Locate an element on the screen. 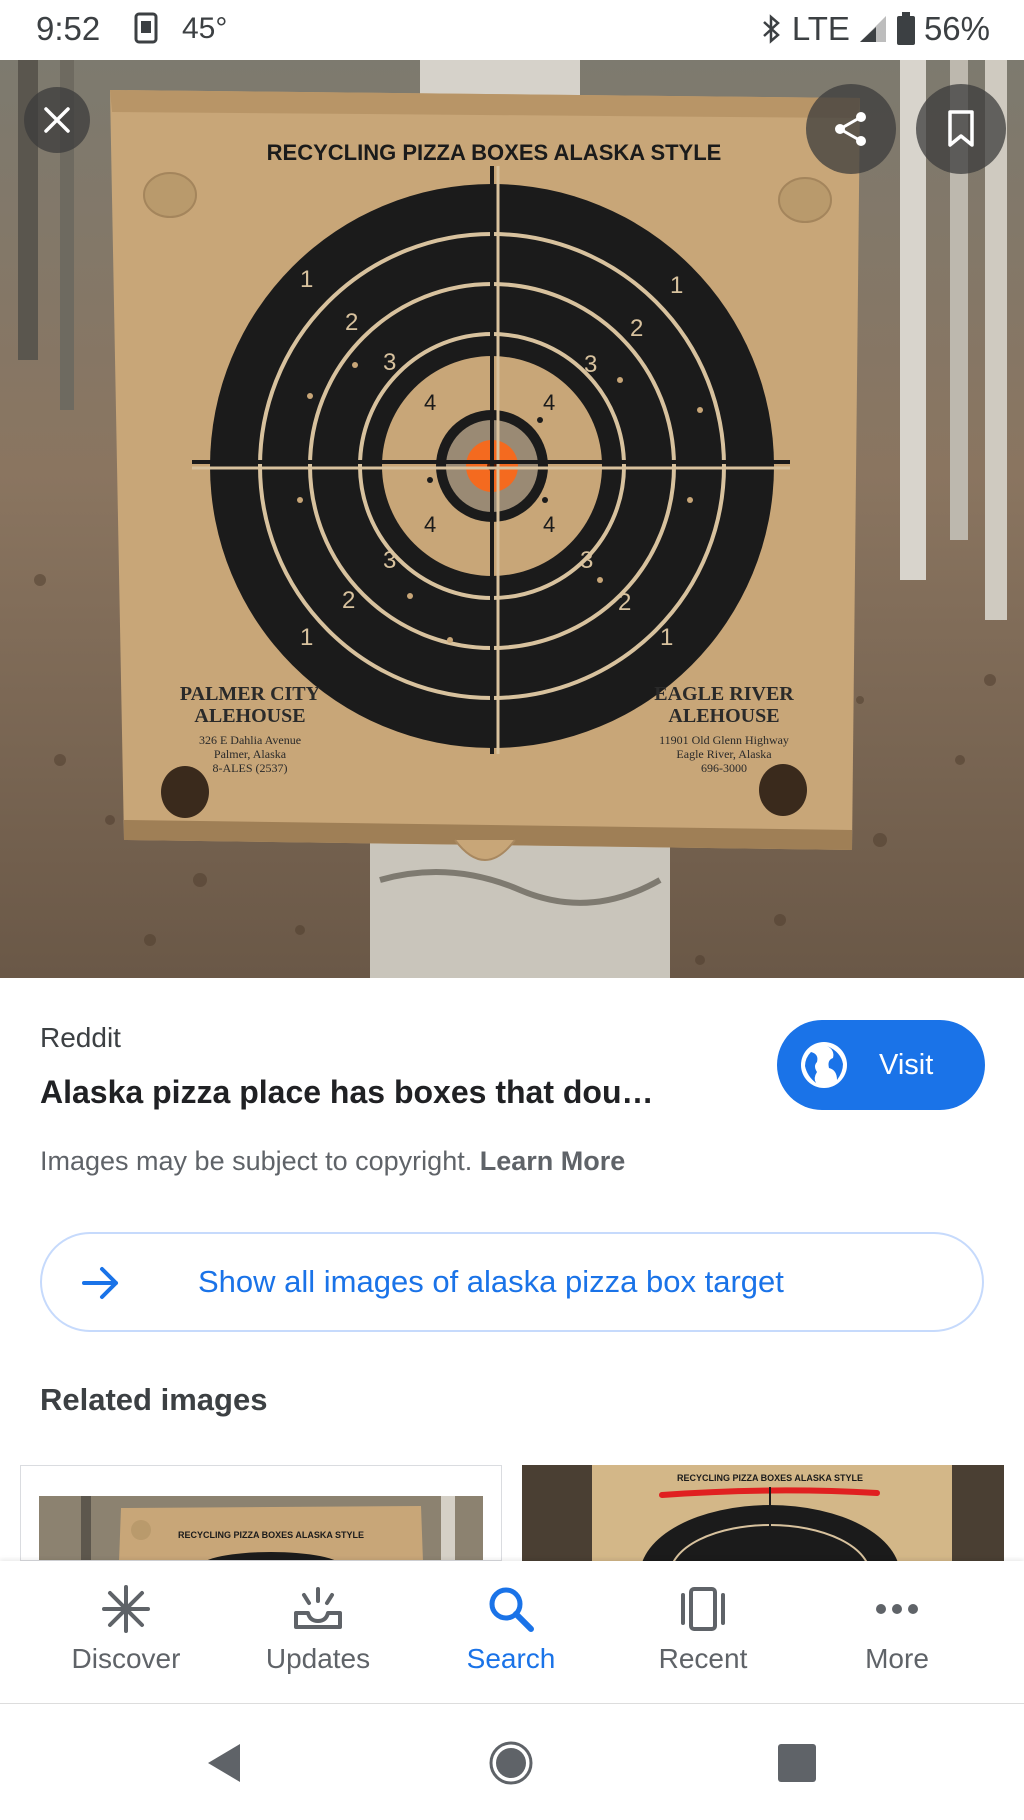  visit-label: Visit is located at coordinates (906, 1064).